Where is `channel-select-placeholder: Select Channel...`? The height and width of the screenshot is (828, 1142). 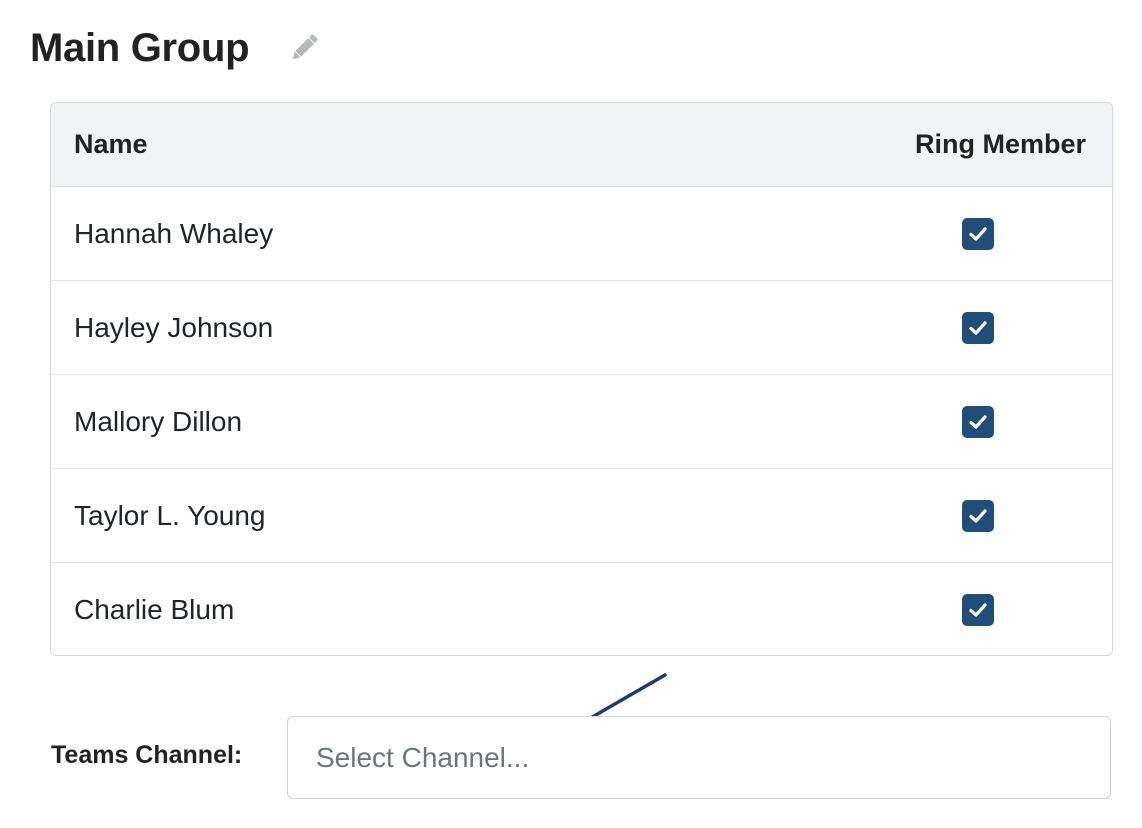 channel-select-placeholder: Select Channel... is located at coordinates (423, 757).